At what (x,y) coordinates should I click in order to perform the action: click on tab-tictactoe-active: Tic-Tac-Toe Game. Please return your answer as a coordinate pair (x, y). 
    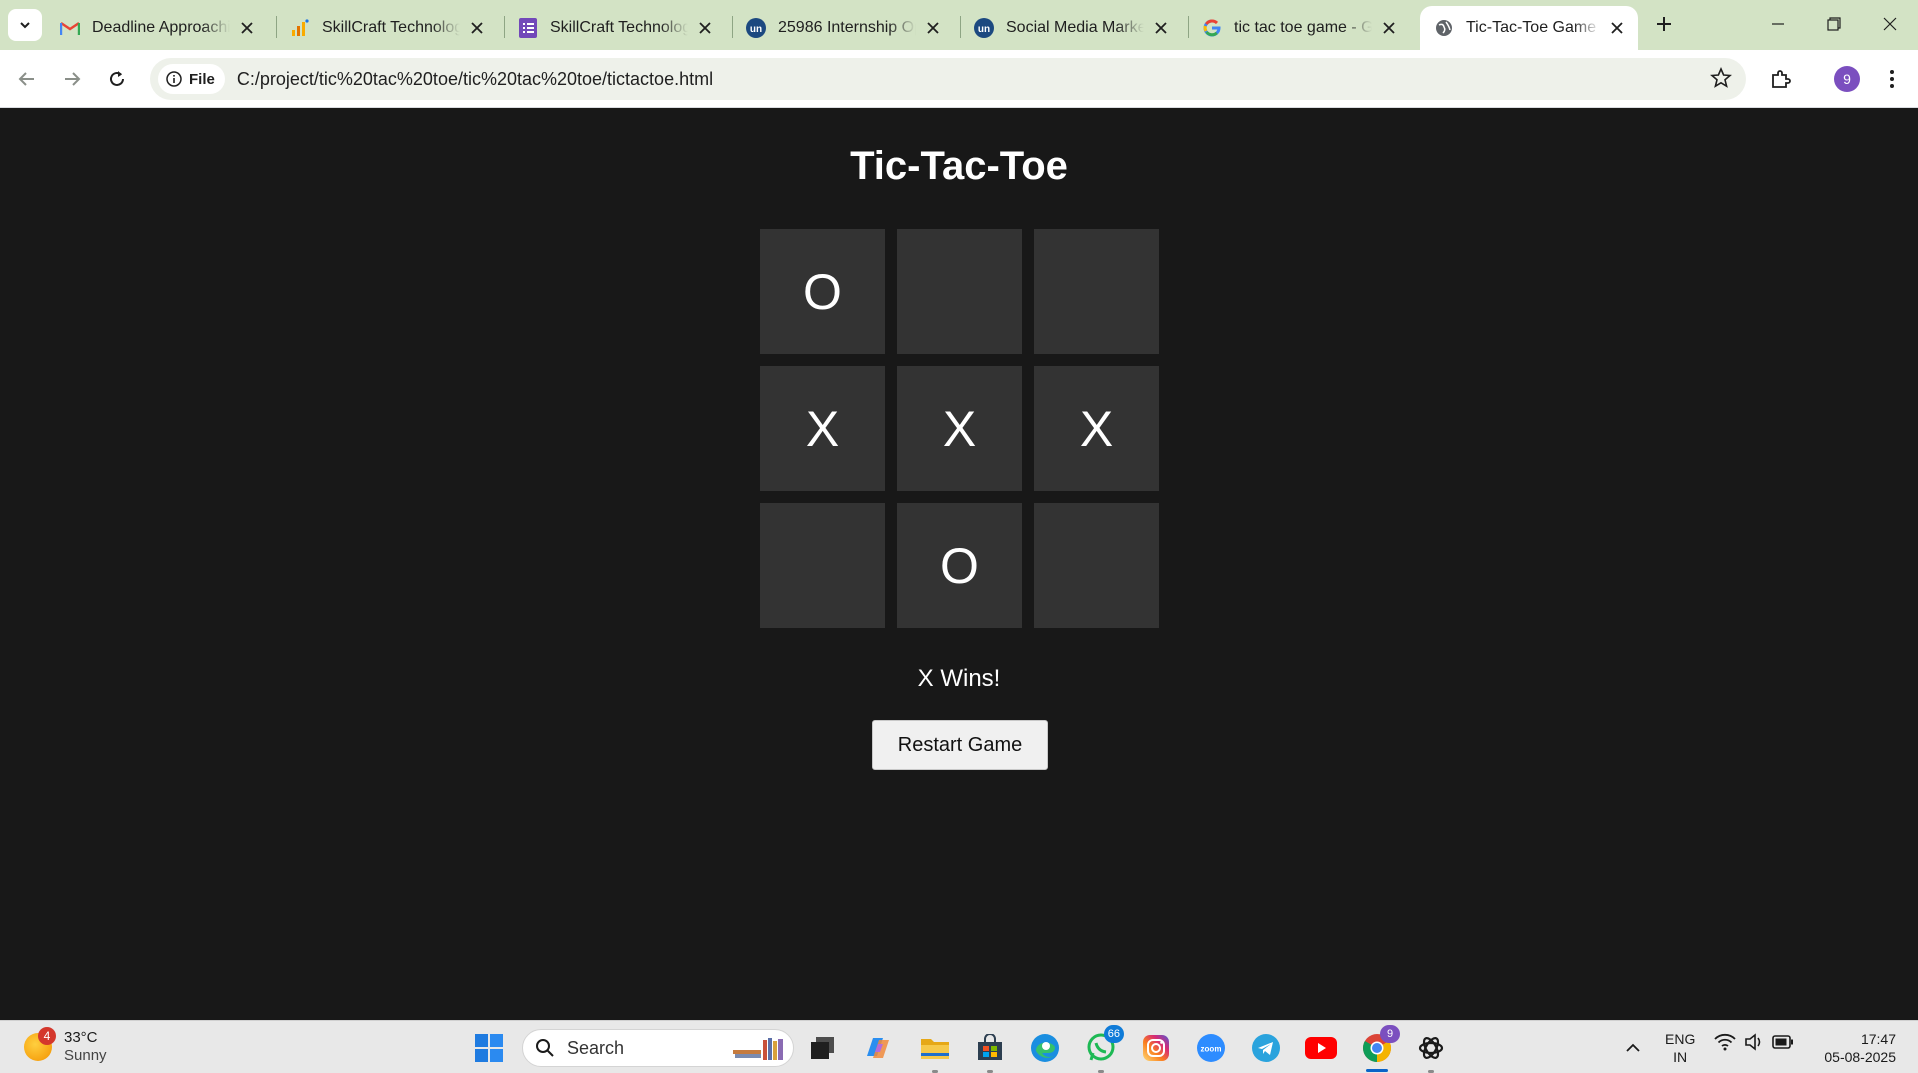
    Looking at the image, I should click on (1529, 28).